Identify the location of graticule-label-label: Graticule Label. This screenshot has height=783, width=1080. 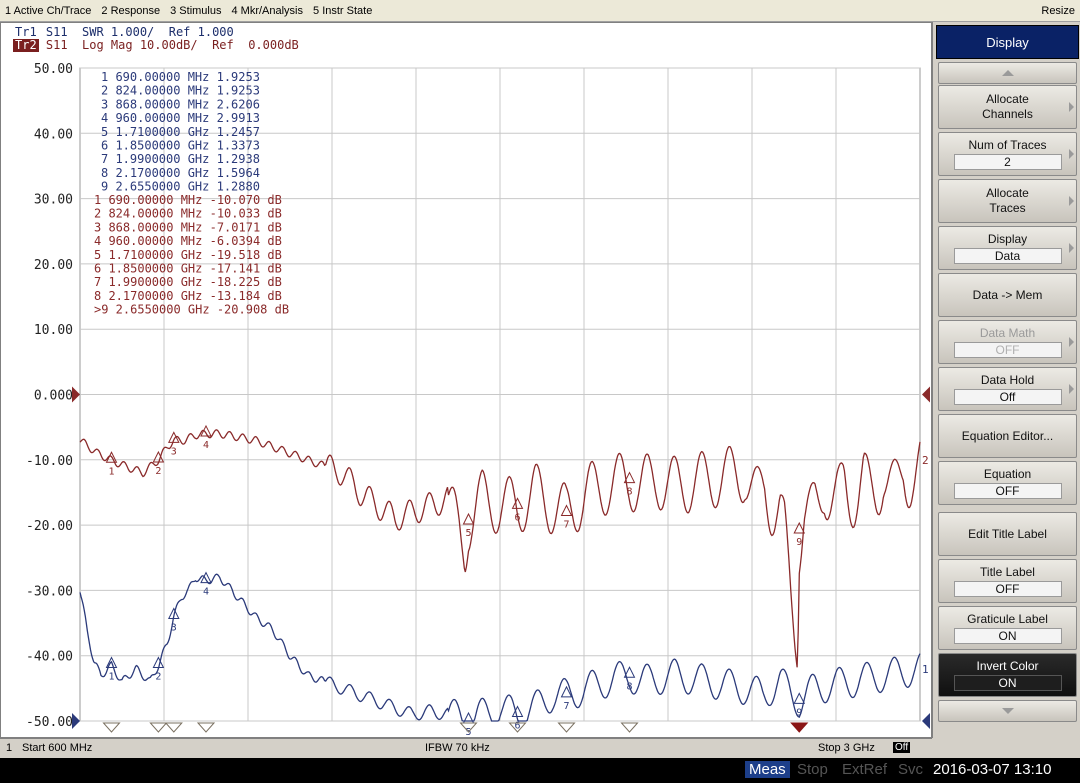
(1007, 619).